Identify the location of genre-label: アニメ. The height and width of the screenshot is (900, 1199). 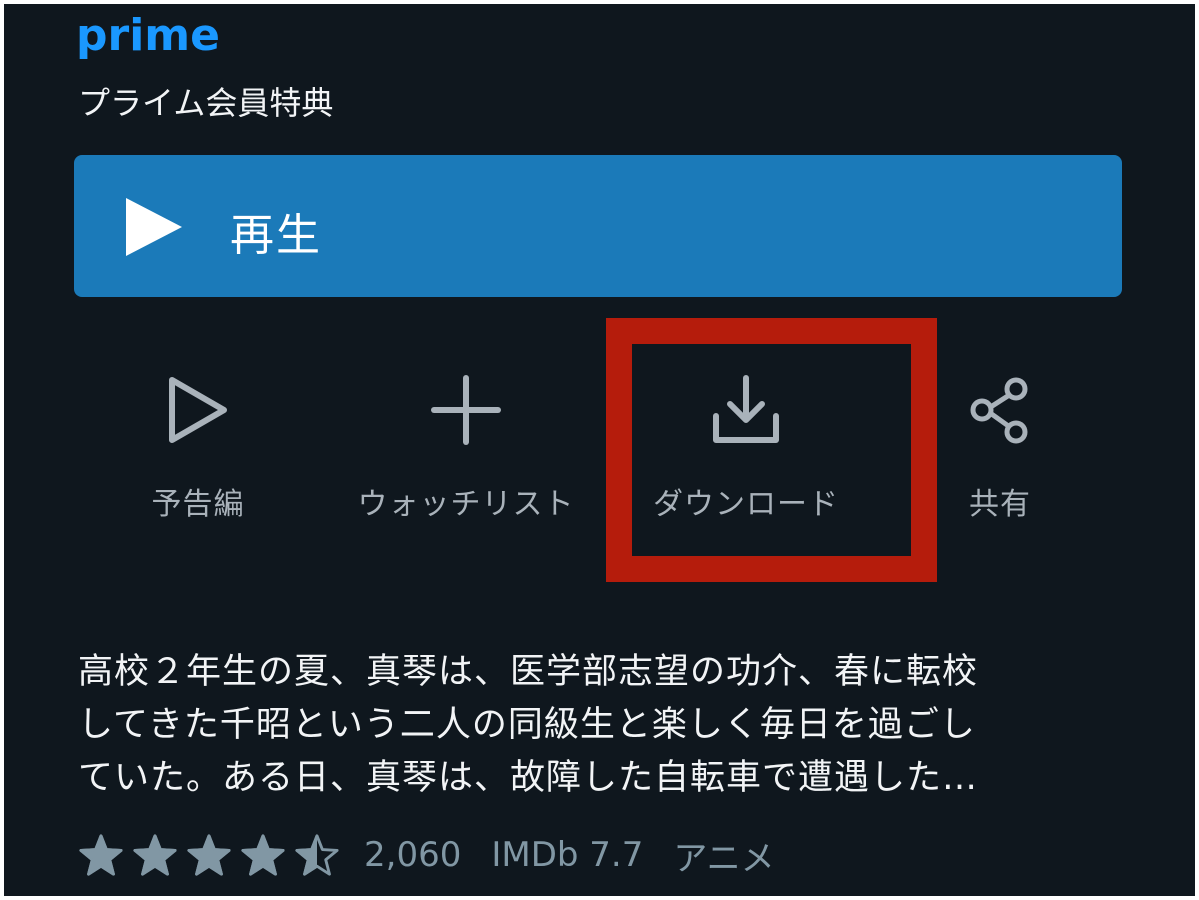
(724, 858).